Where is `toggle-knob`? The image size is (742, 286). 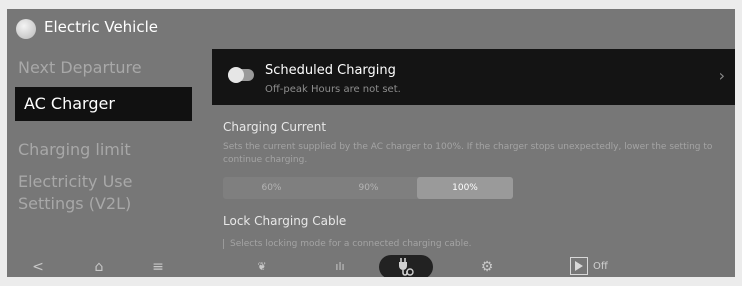 toggle-knob is located at coordinates (236, 75).